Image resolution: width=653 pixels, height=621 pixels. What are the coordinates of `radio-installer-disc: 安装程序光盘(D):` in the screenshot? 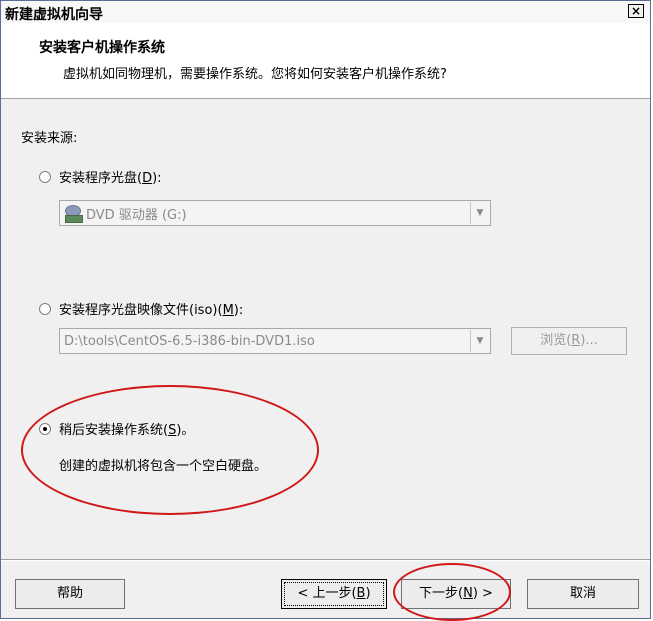 It's located at (100, 176).